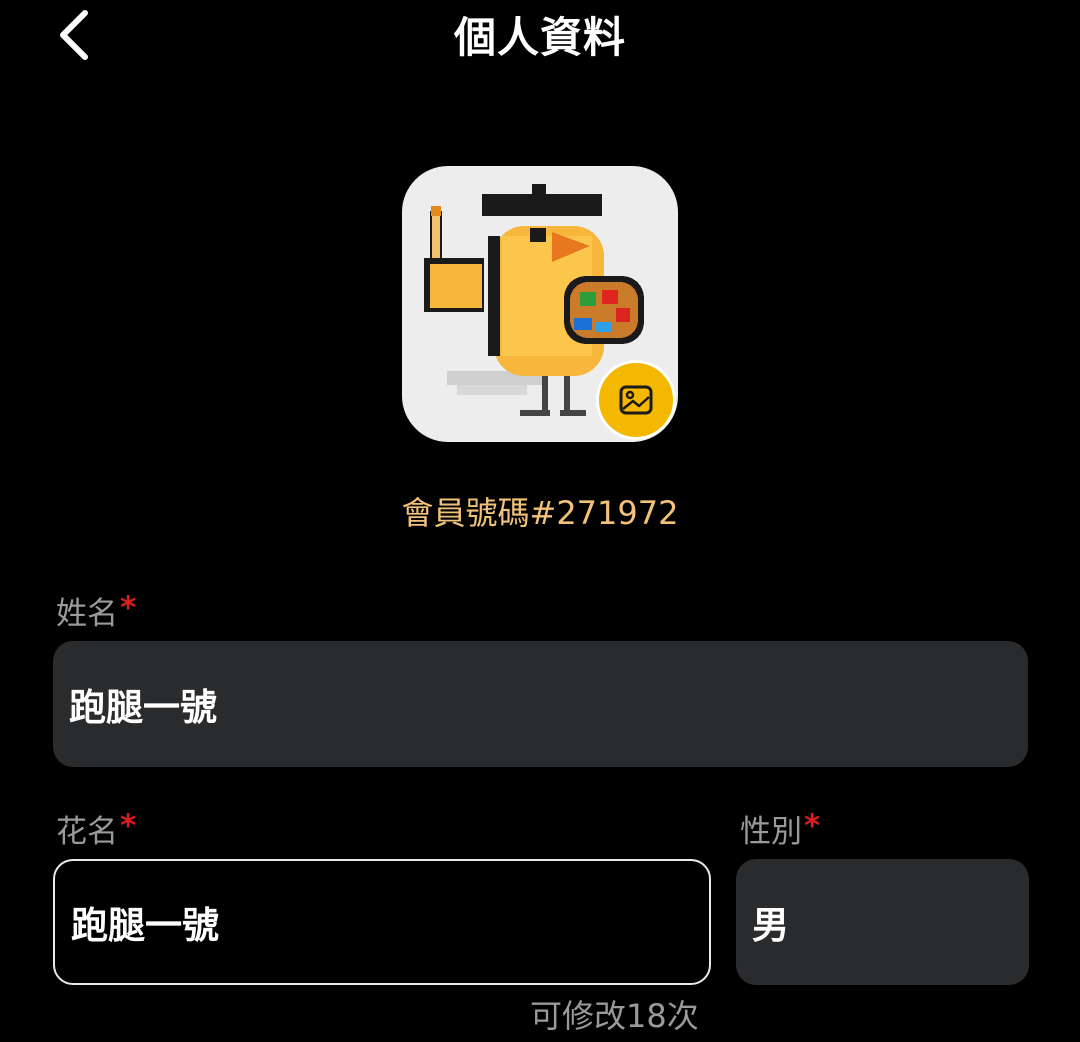  I want to click on nickname-edit-count: 可修改18次, so click(614, 1016).